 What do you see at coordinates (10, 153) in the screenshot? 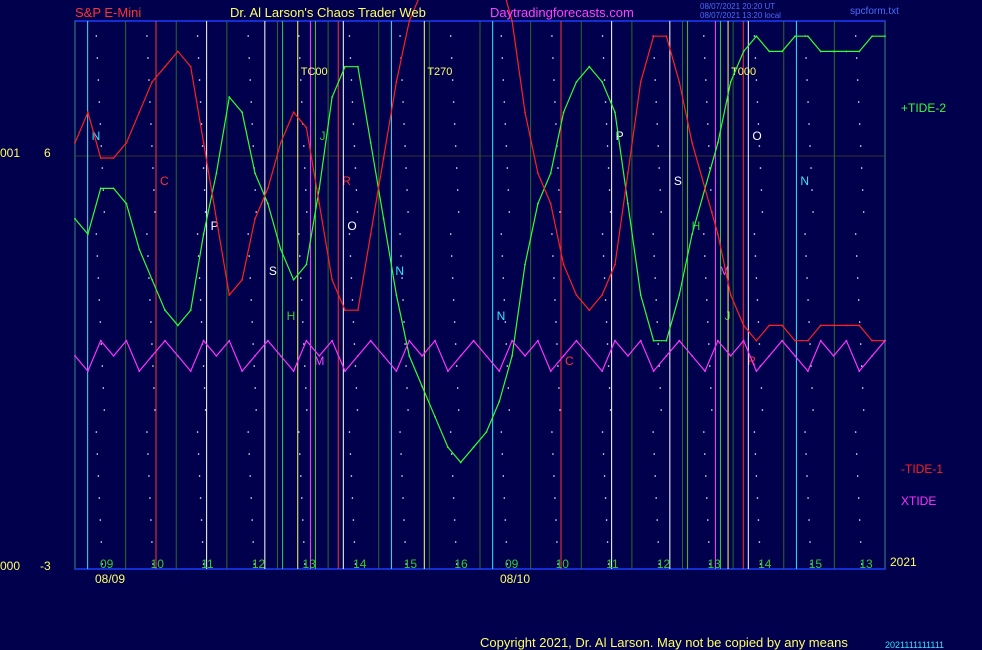
I see `axis-top-code: 001` at bounding box center [10, 153].